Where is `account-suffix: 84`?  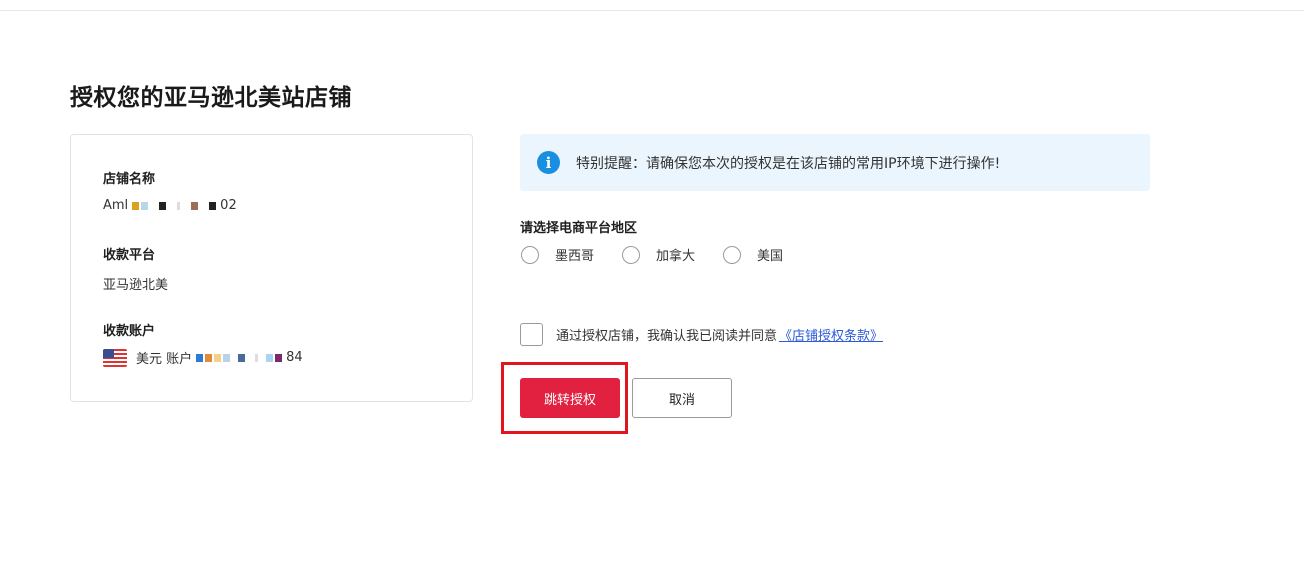 account-suffix: 84 is located at coordinates (294, 357).